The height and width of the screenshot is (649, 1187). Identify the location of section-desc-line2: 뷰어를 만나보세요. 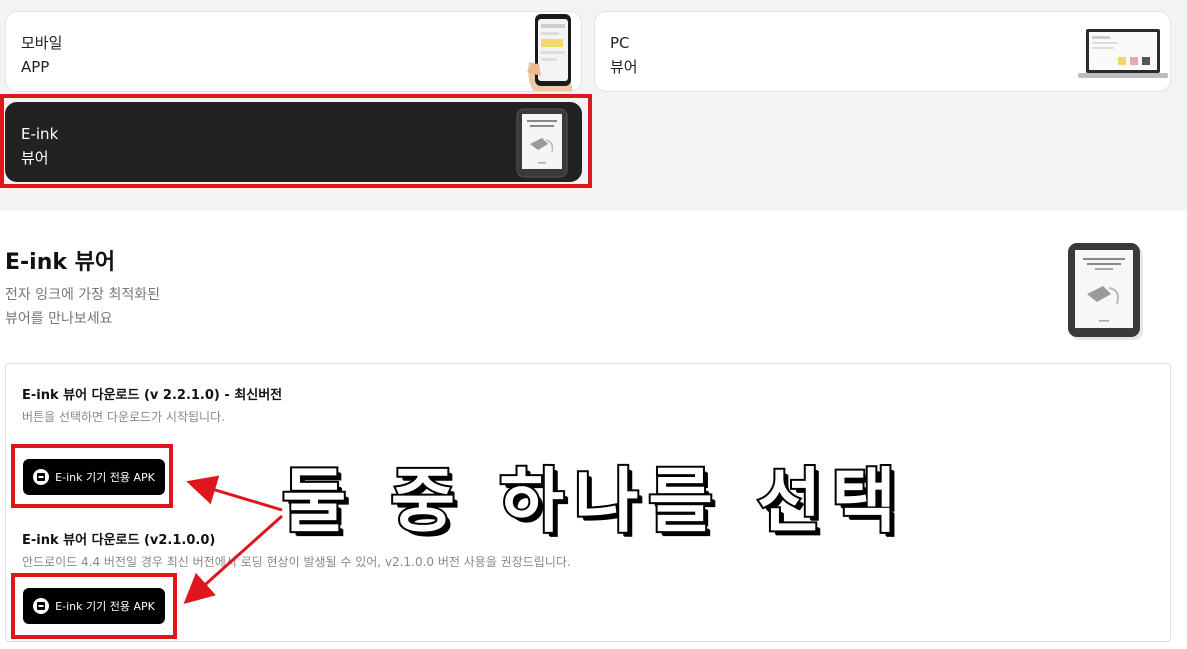
(59, 319).